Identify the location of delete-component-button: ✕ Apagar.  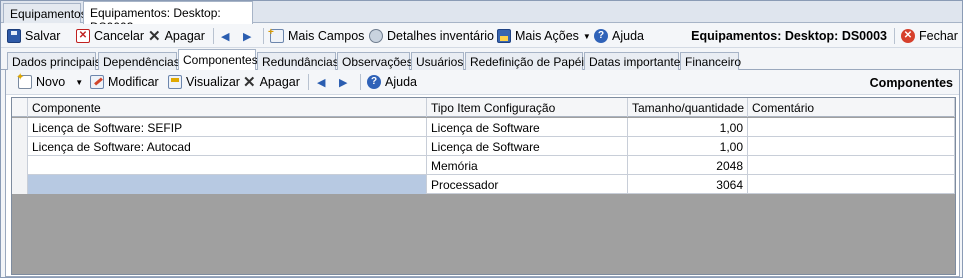
(271, 82).